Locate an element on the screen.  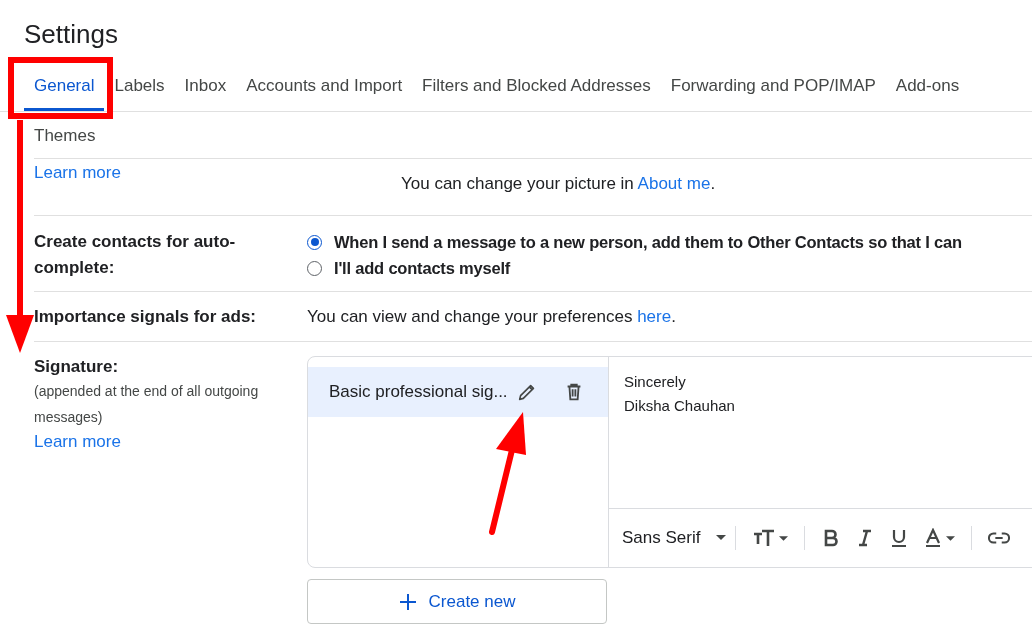
font-dropdown: Sans Serif is located at coordinates (674, 538).